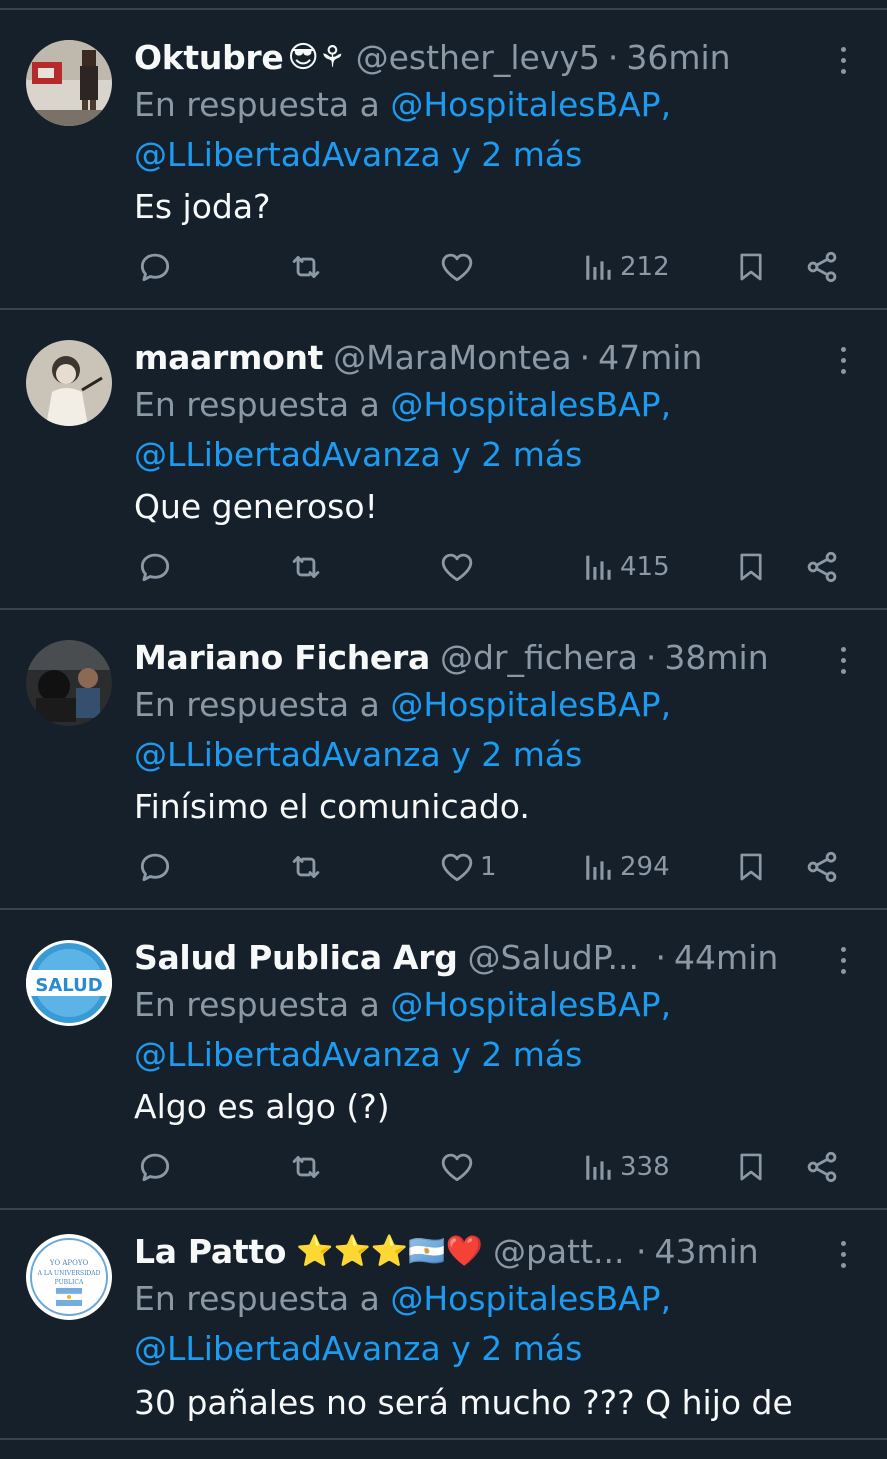 The width and height of the screenshot is (887, 1459). Describe the element at coordinates (645, 867) in the screenshot. I see `view-count: 294` at that location.